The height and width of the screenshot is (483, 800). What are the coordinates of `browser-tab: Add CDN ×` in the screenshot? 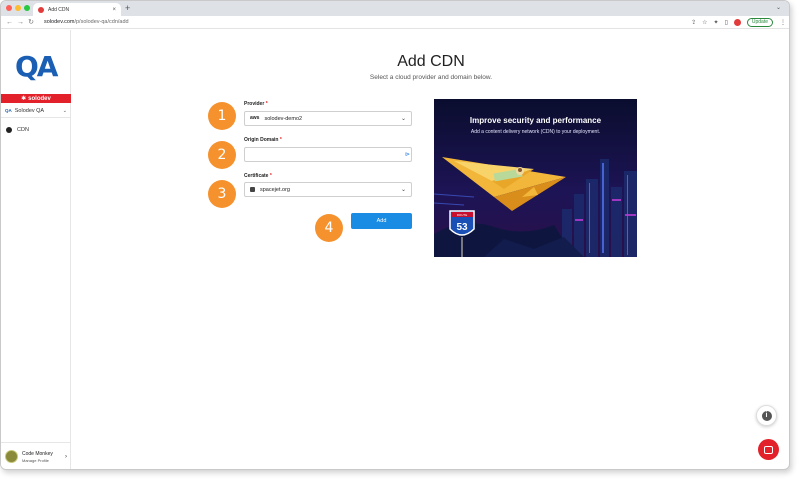 It's located at (77, 9).